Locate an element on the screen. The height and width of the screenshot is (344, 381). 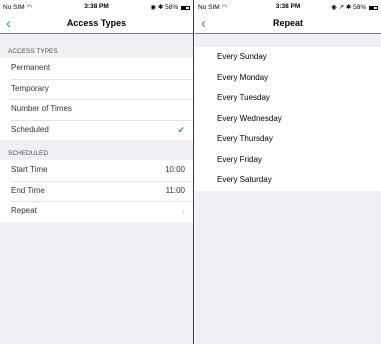
nav-bar: ‹ Access Types is located at coordinates (96, 24).